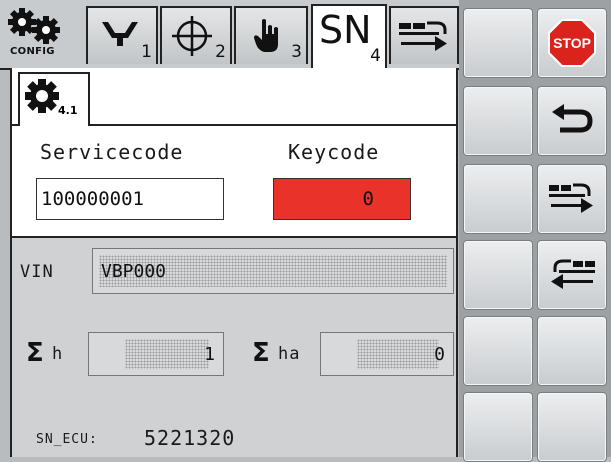 This screenshot has width=611, height=462. I want to click on config-gears-icon, so click(34, 26).